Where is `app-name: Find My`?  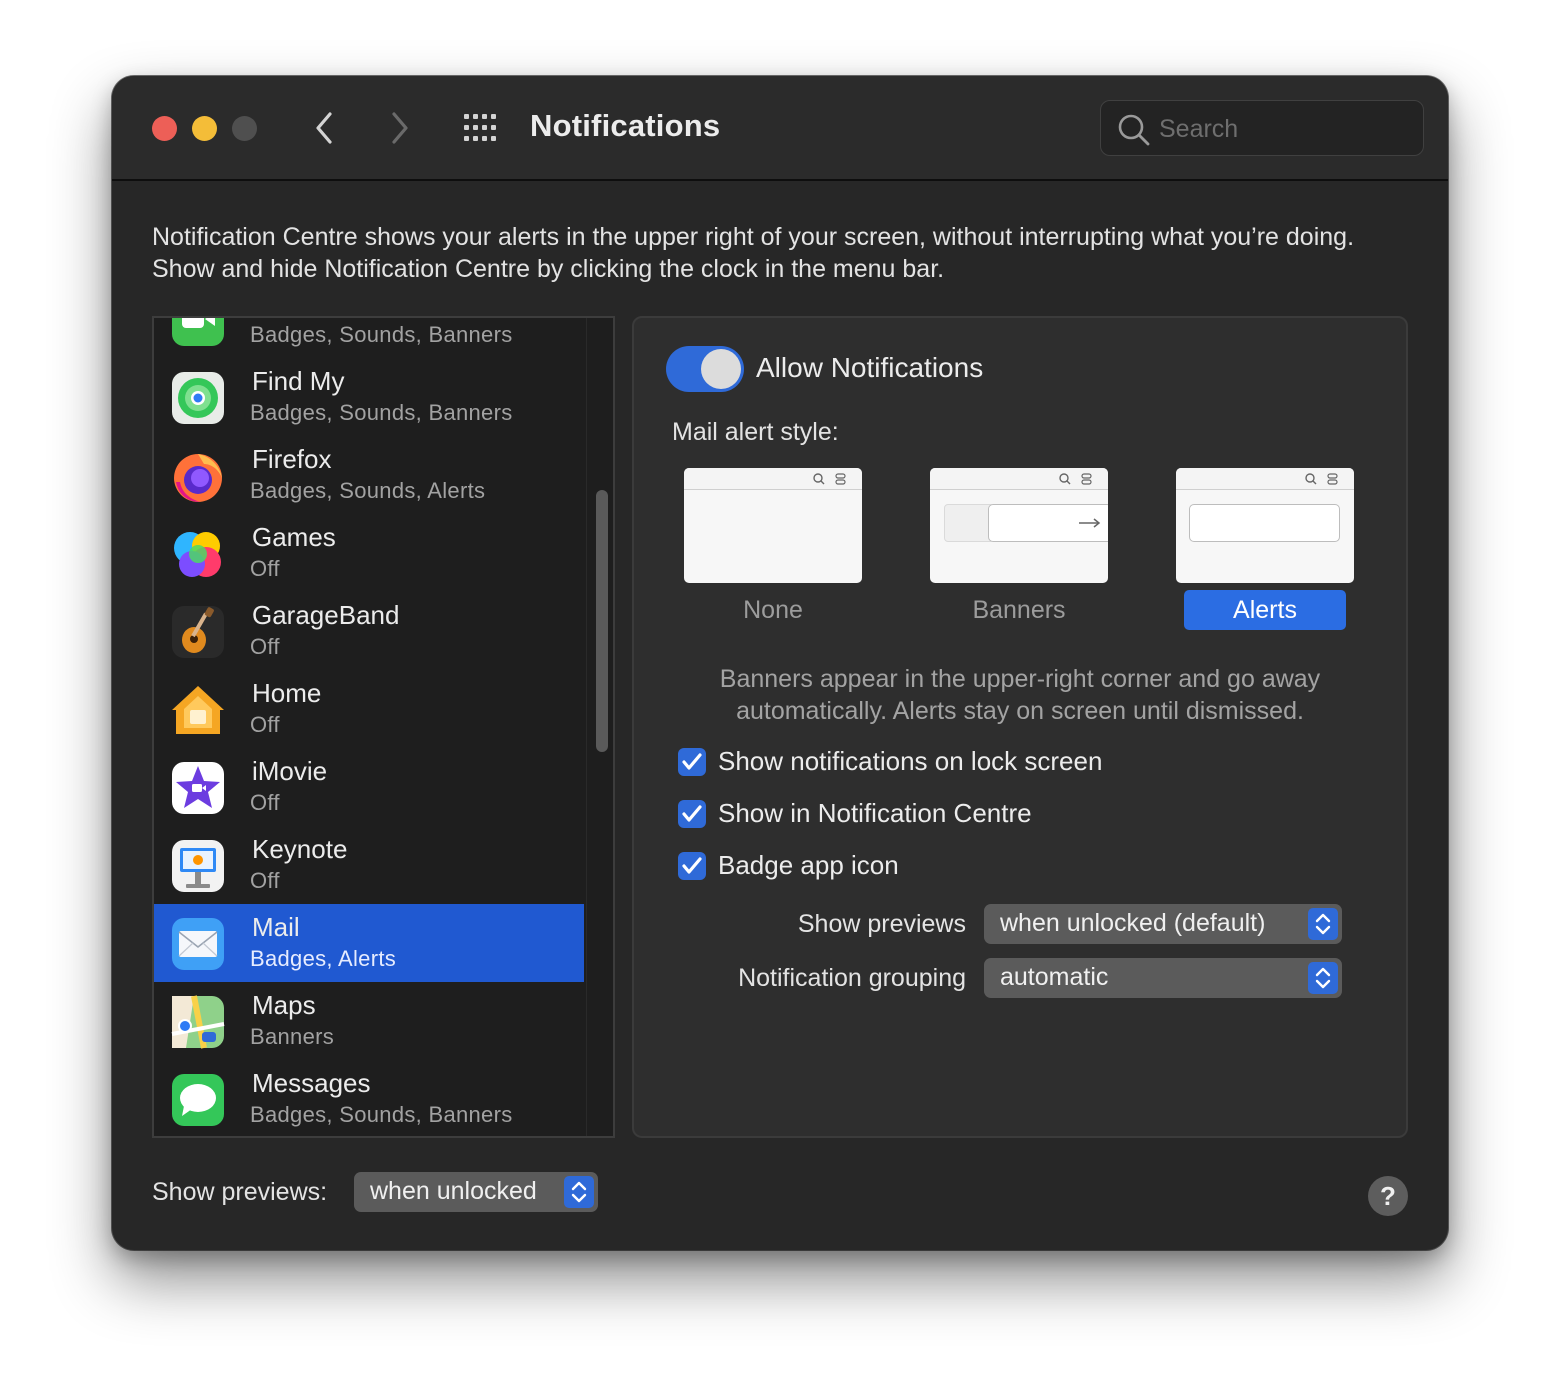
app-name: Find My is located at coordinates (298, 381).